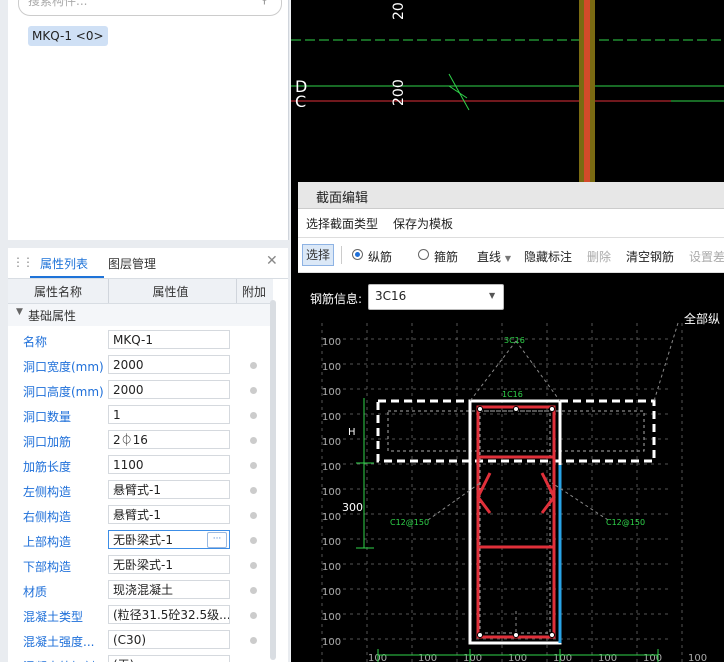  What do you see at coordinates (53, 617) in the screenshot?
I see `property-name: 混凝土类型` at bounding box center [53, 617].